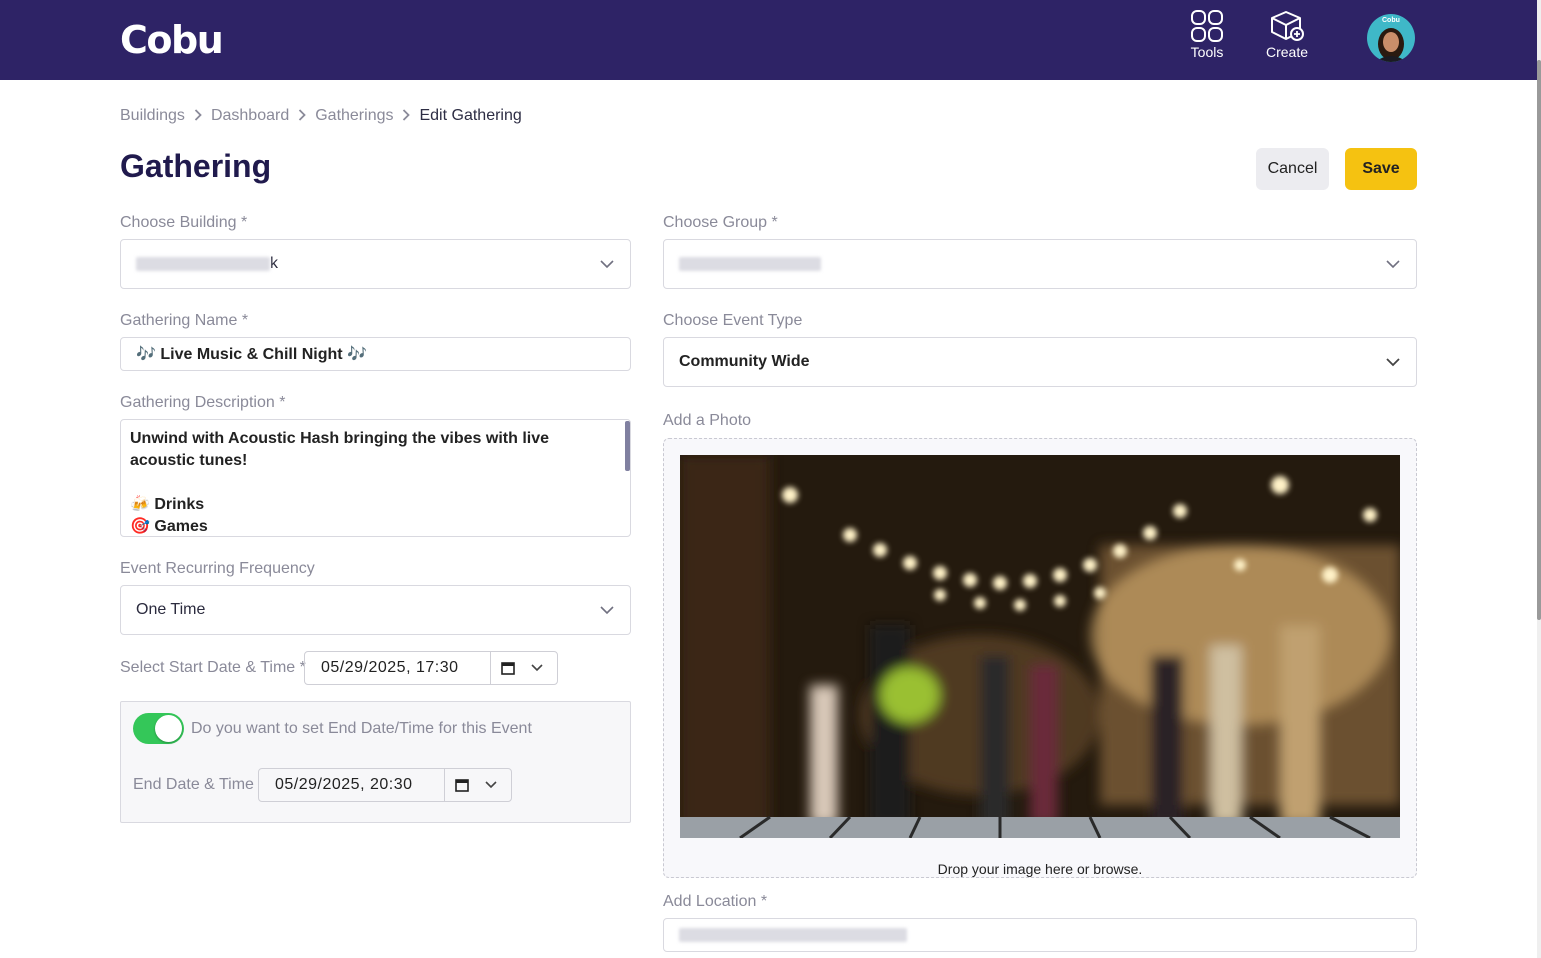  Describe the element at coordinates (627, 446) in the screenshot. I see `textarea-scrollbar` at that location.